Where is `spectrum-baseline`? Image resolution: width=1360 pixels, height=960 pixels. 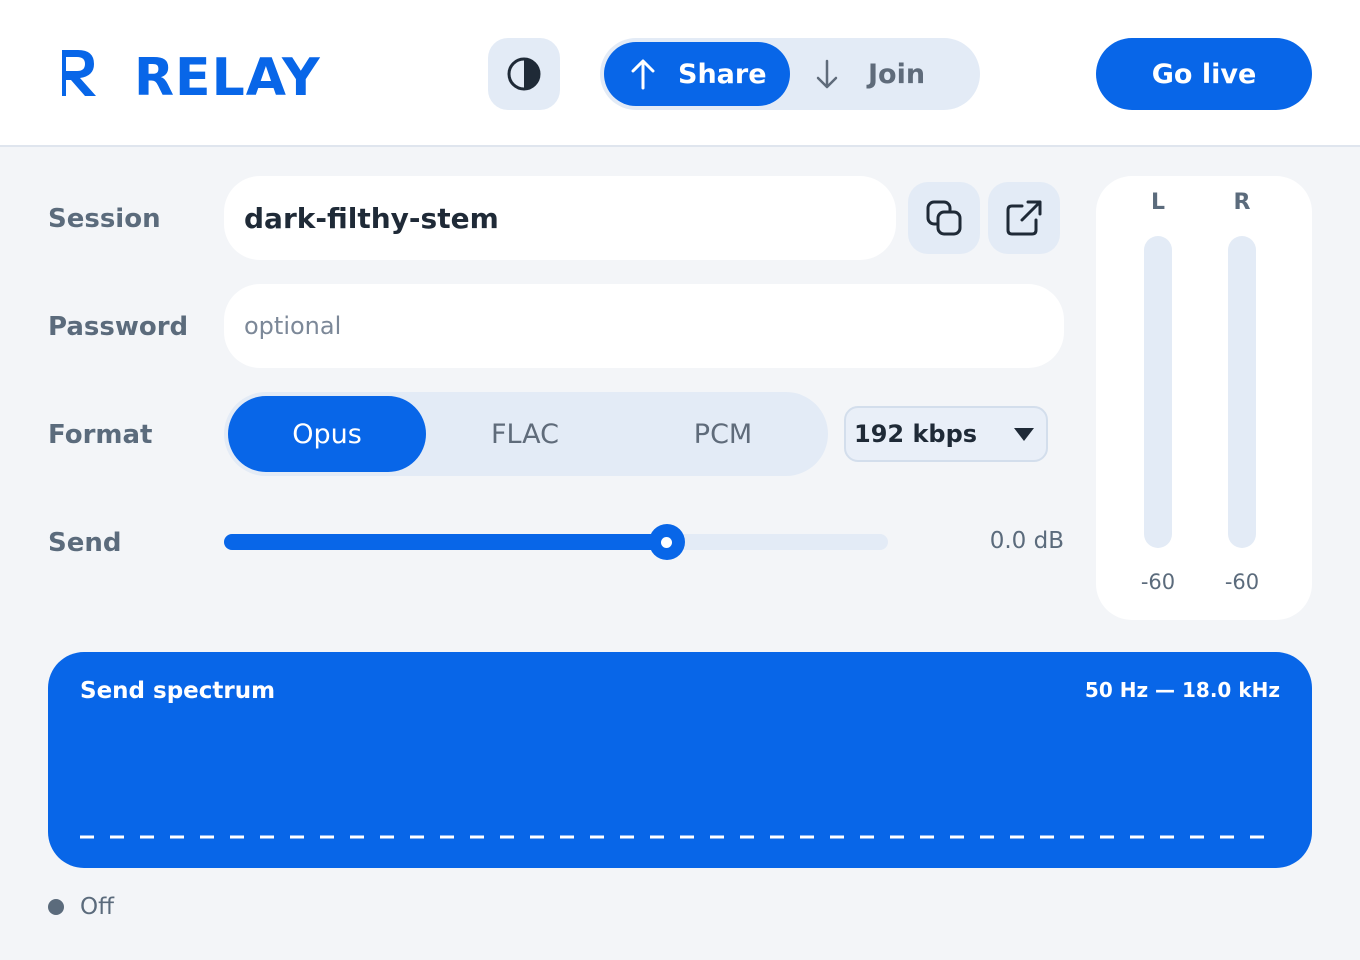
spectrum-baseline is located at coordinates (680, 837).